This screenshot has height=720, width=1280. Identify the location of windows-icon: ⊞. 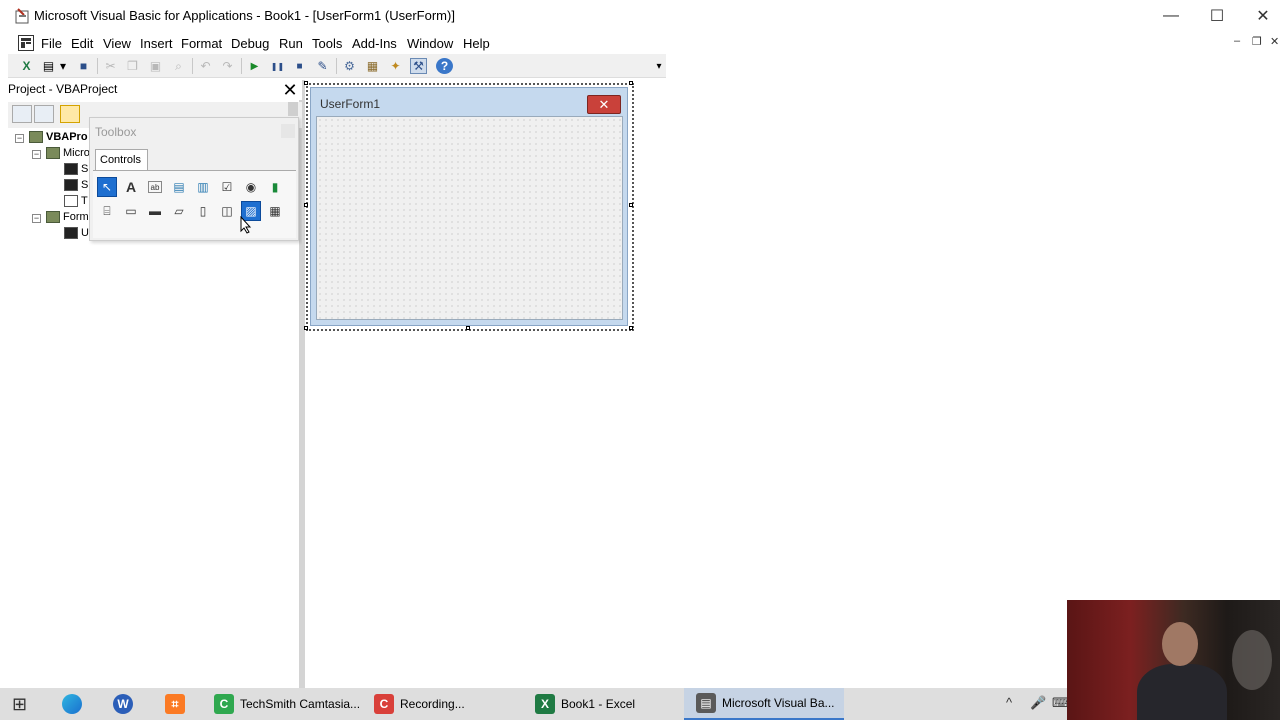
(20, 703).